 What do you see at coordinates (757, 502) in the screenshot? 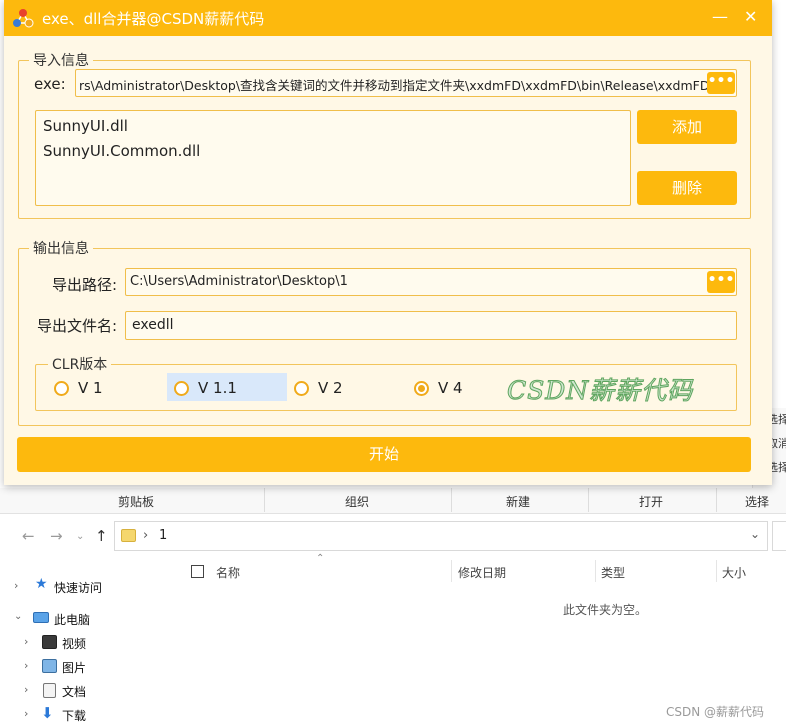
I see `group-select: 选择` at bounding box center [757, 502].